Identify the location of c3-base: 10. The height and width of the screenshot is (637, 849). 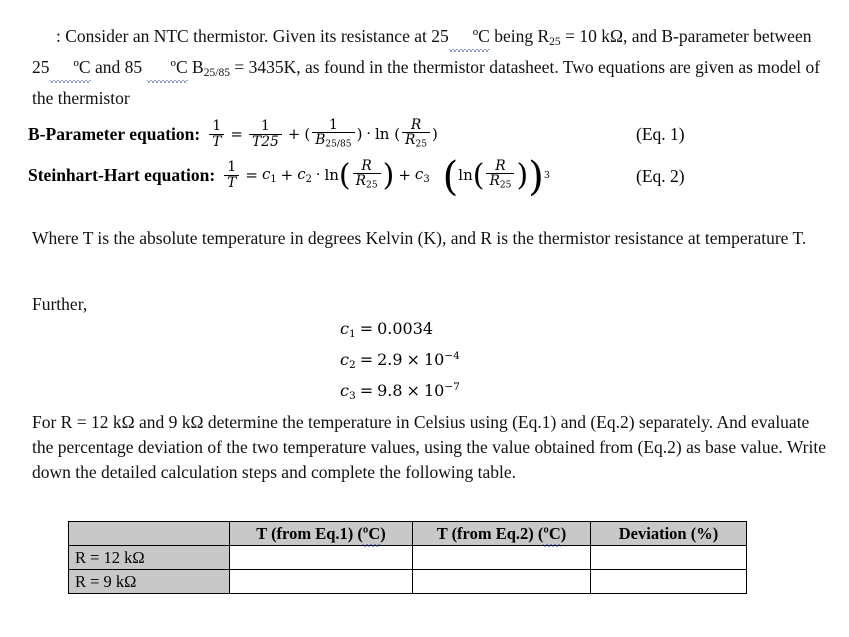
(434, 390).